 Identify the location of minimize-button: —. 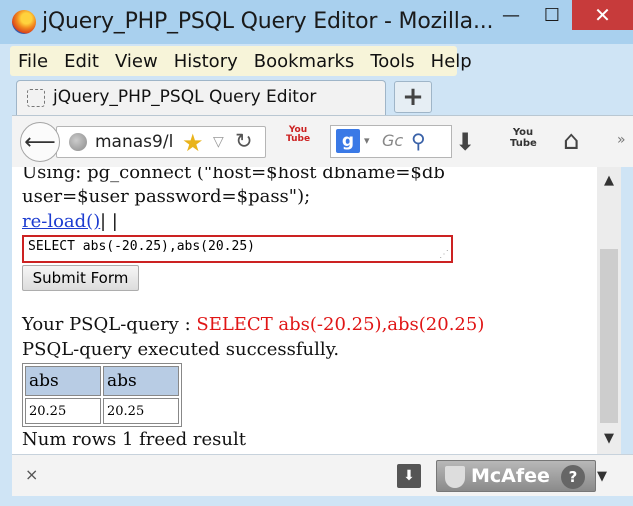
(511, 15).